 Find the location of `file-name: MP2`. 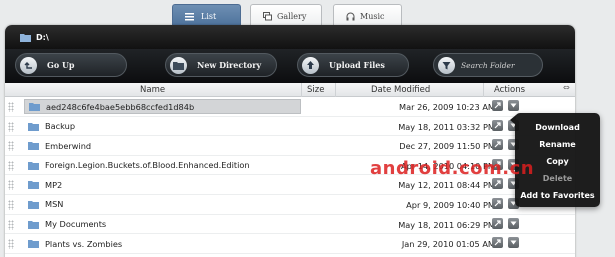

file-name: MP2 is located at coordinates (54, 184).